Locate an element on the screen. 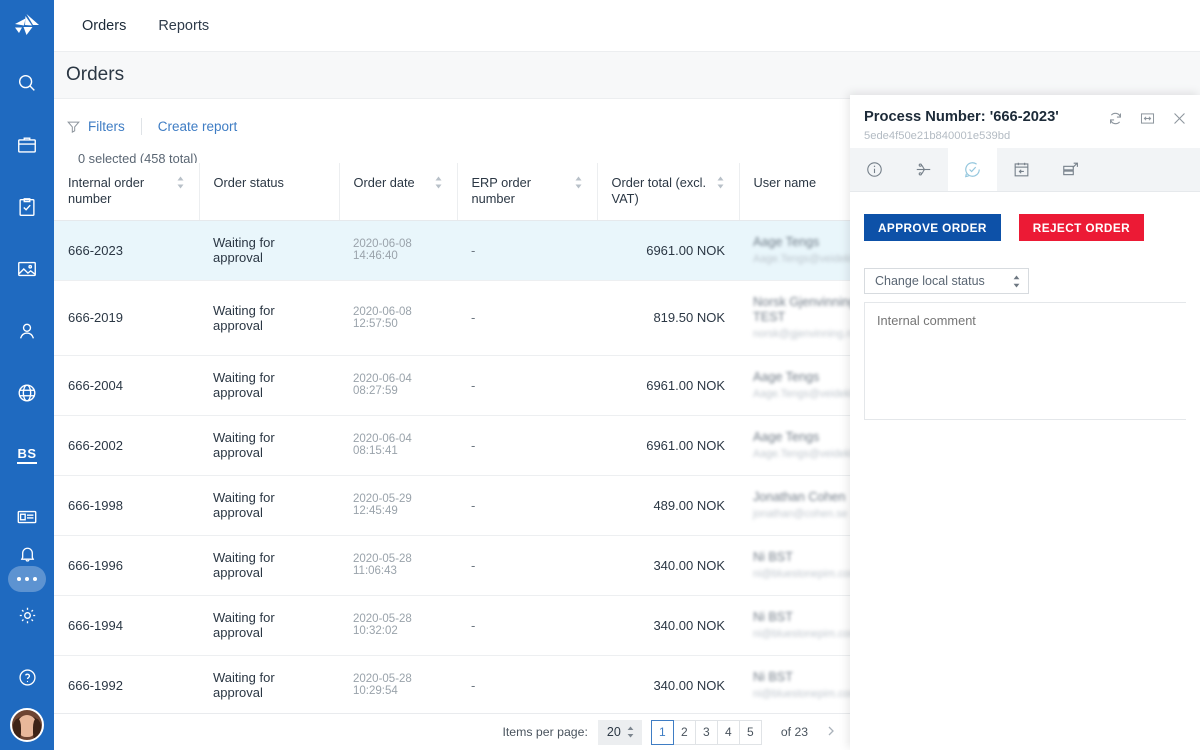 This screenshot has width=1200, height=750. refresh-button is located at coordinates (1115, 118).